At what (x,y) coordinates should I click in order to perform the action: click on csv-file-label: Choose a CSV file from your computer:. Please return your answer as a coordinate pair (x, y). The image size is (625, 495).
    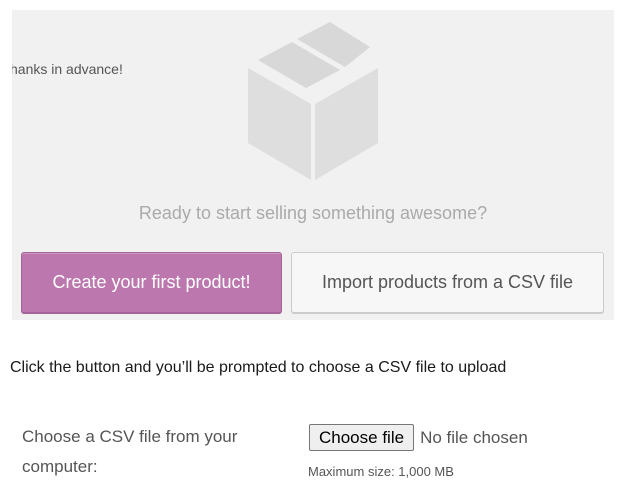
    Looking at the image, I should click on (130, 451).